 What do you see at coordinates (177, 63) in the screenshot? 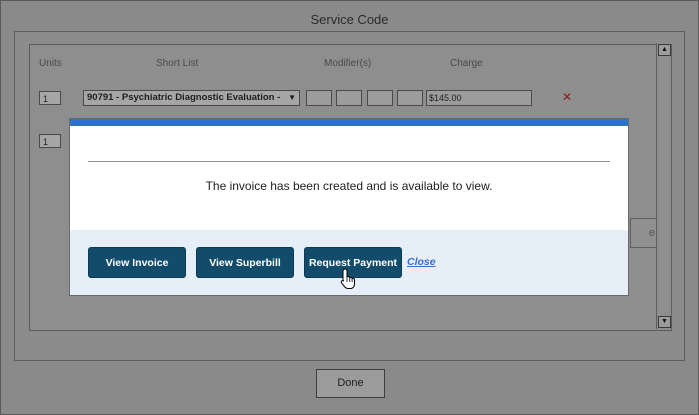
I see `short-list-header: Short List` at bounding box center [177, 63].